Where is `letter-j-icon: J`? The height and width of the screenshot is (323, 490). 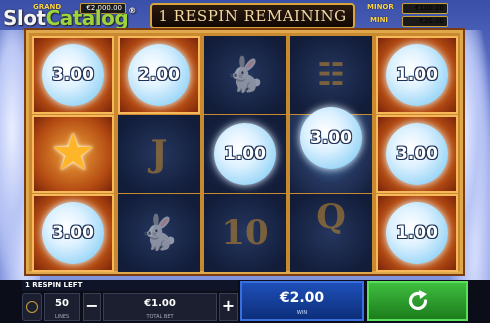
letter-j-icon: J is located at coordinates (159, 154).